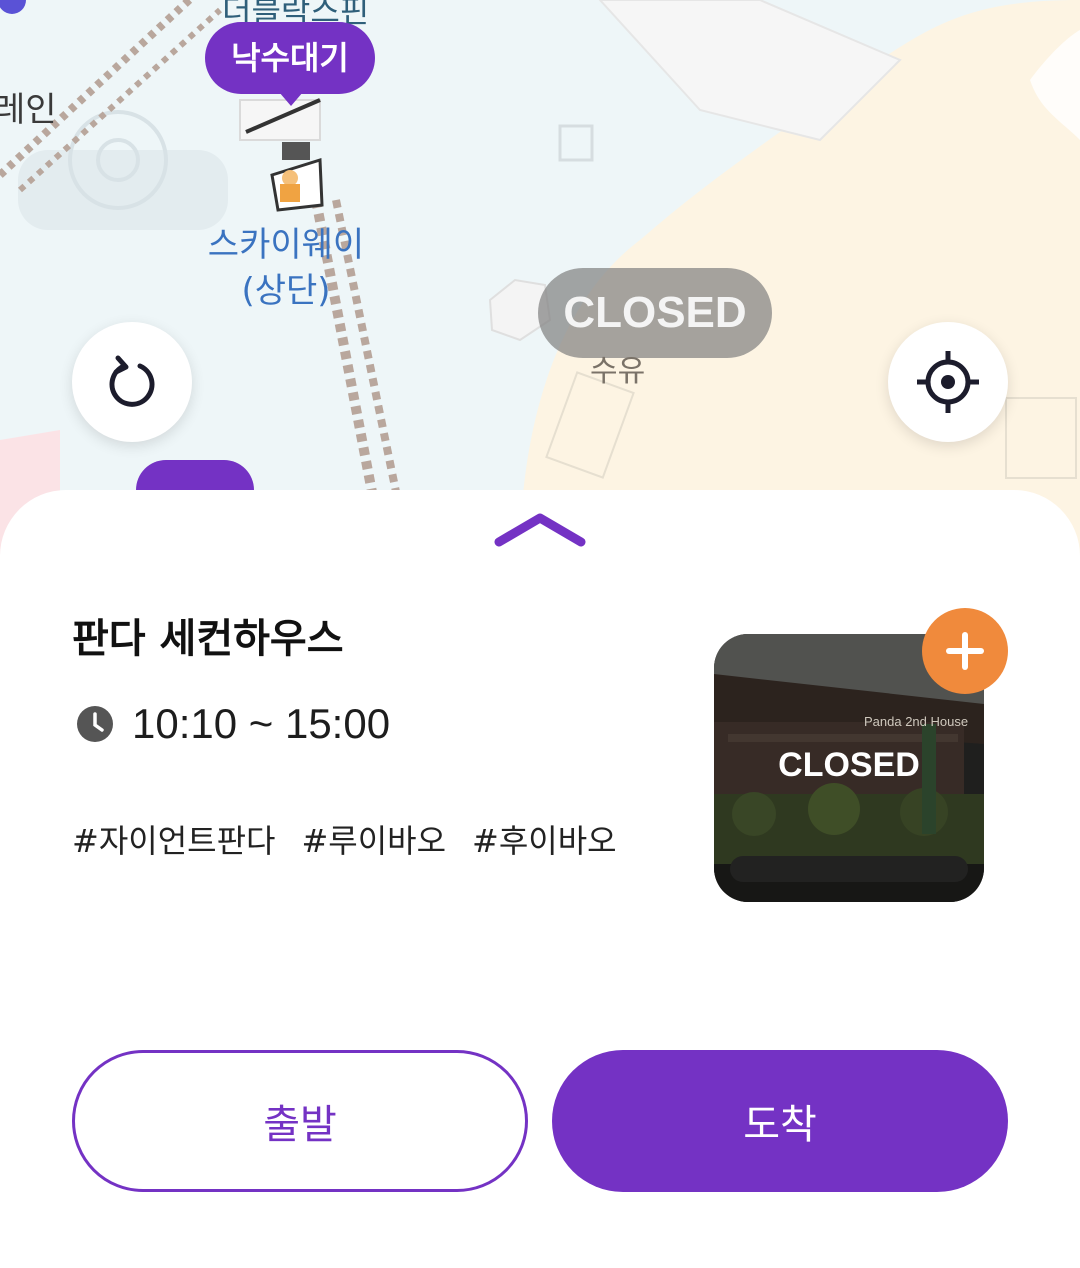 The width and height of the screenshot is (1080, 1268). I want to click on thumbnail-sign: Panda 2nd House, so click(916, 721).